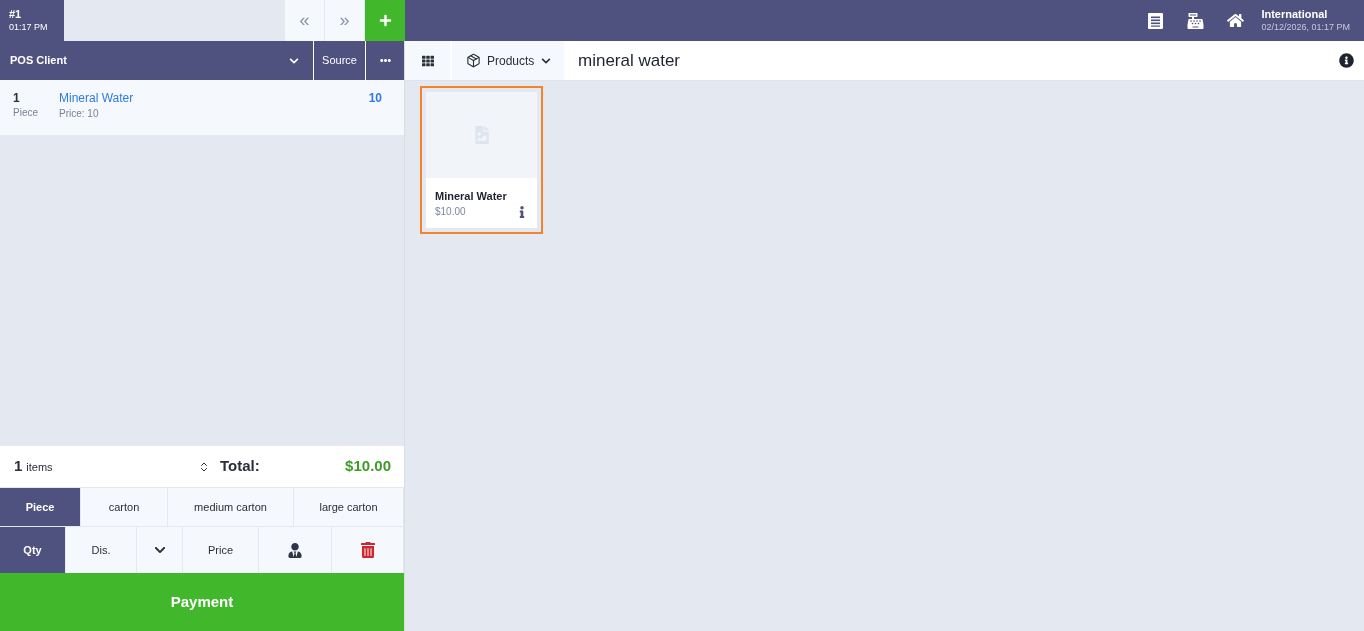  Describe the element at coordinates (231, 507) in the screenshot. I see `unit-tab: medium carton` at that location.